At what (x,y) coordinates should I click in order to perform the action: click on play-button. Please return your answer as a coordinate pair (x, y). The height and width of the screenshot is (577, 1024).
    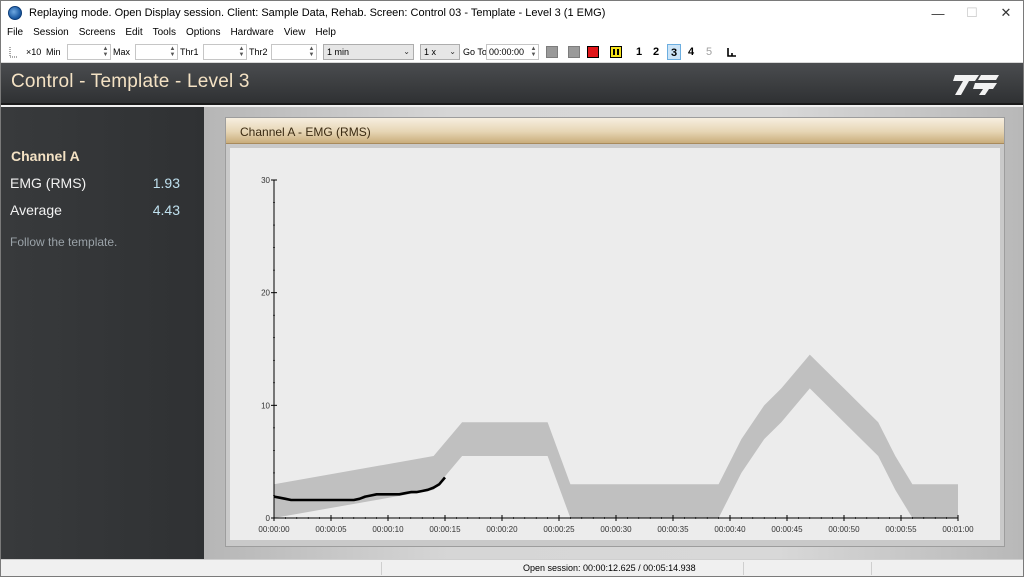
    Looking at the image, I should click on (574, 52).